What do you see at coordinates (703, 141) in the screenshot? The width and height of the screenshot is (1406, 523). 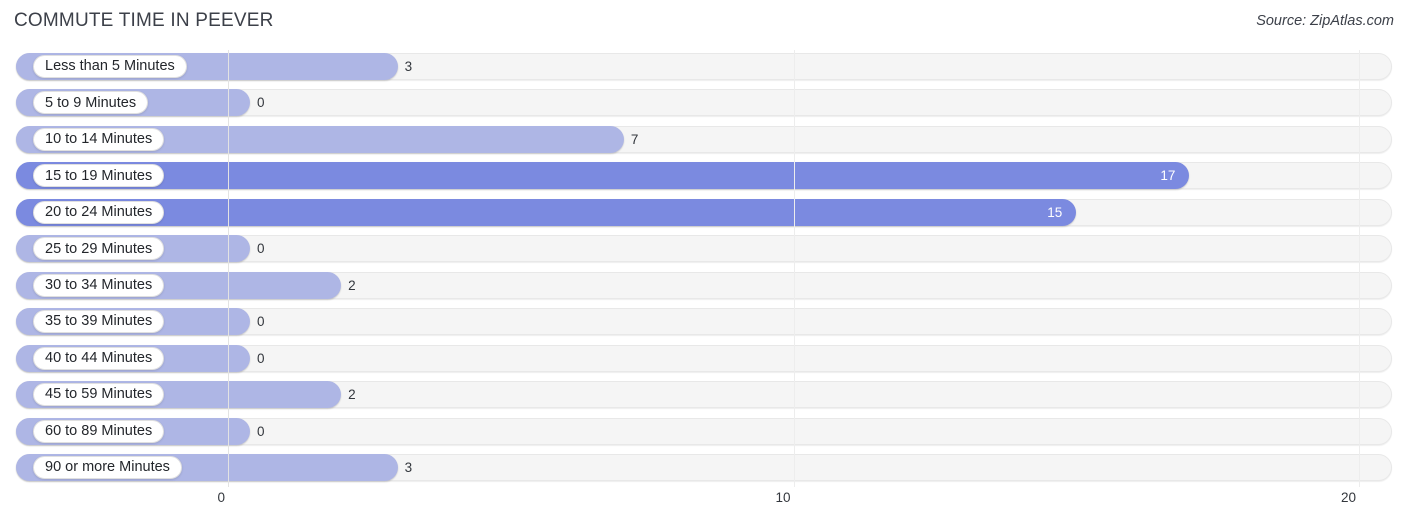 I see `bar-row: 10 to 14 Minutes 7` at bounding box center [703, 141].